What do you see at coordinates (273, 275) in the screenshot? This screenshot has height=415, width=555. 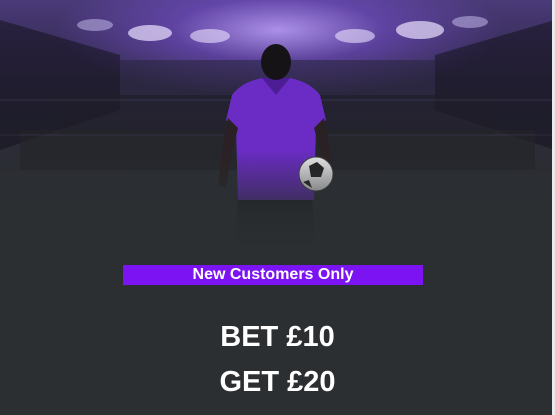 I see `new-customers-badge: New Customers Only` at bounding box center [273, 275].